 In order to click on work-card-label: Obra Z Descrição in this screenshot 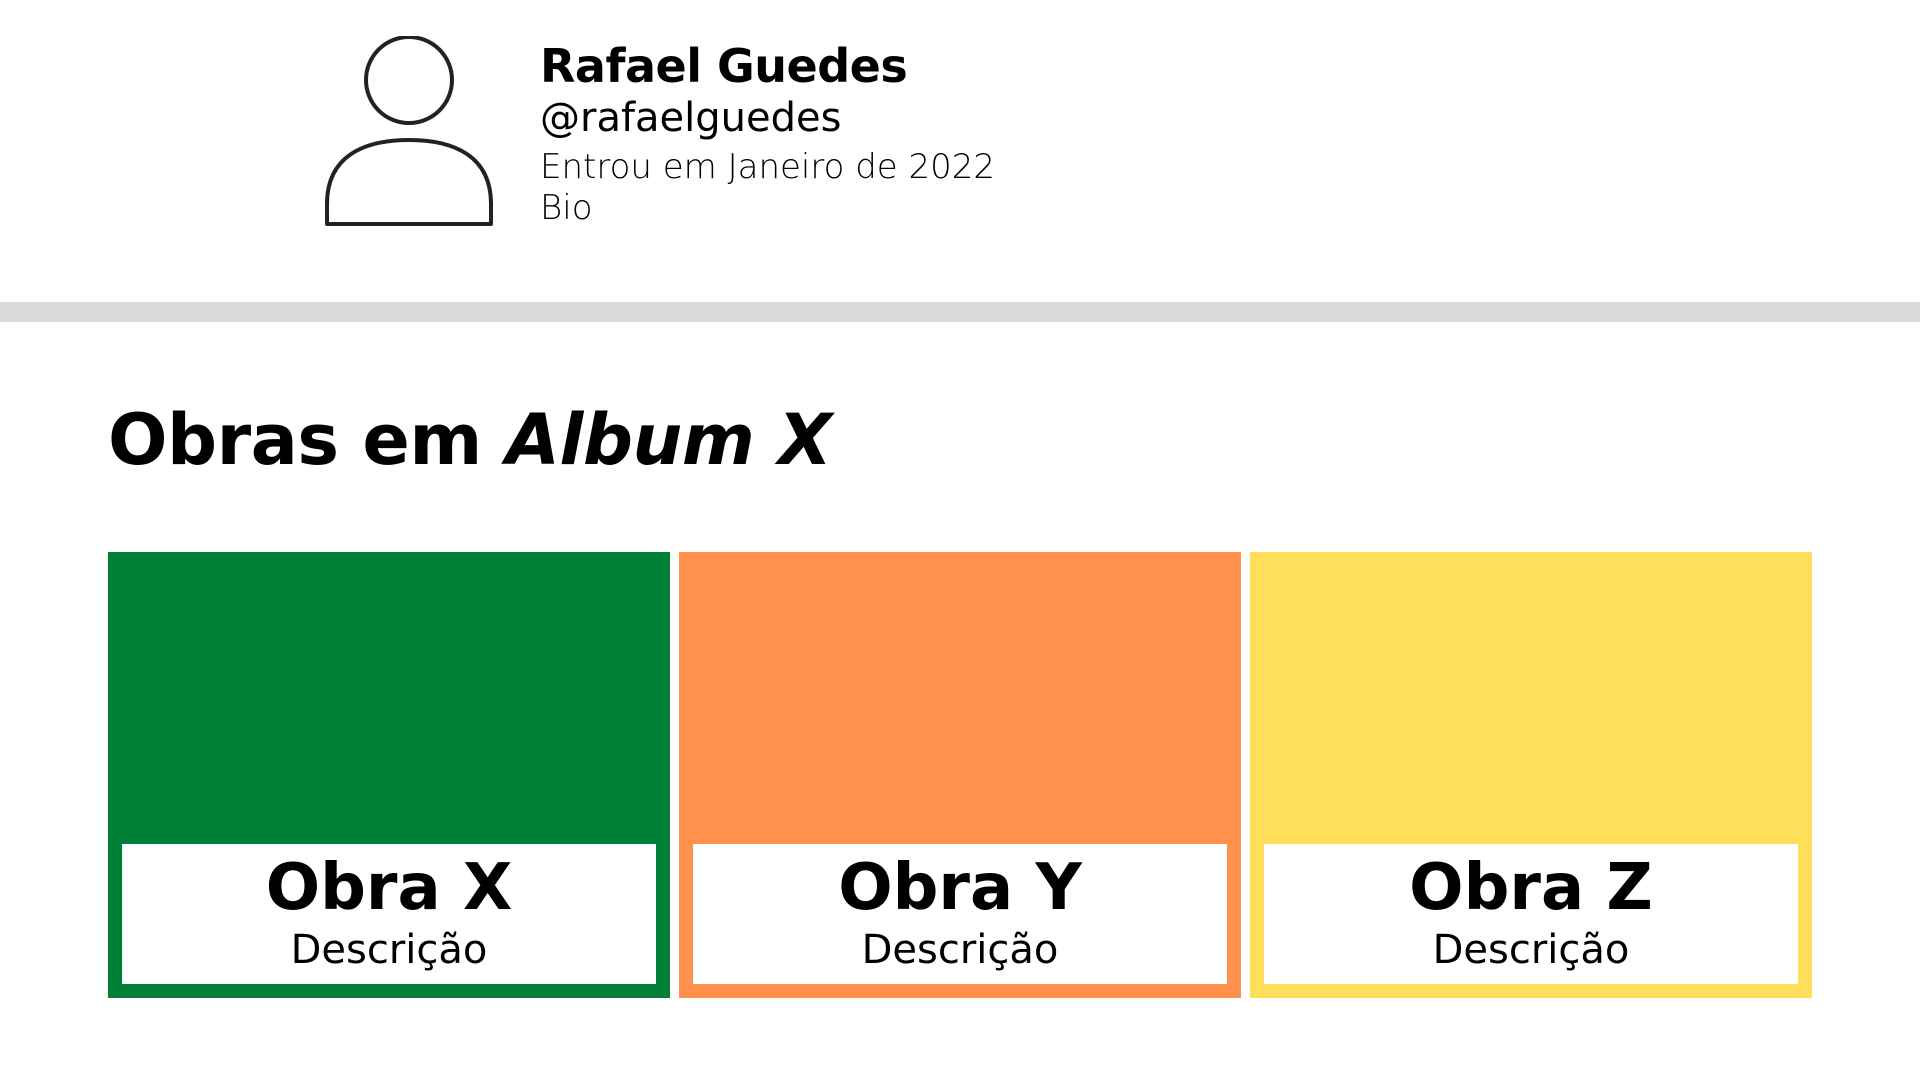, I will do `click(1531, 914)`.